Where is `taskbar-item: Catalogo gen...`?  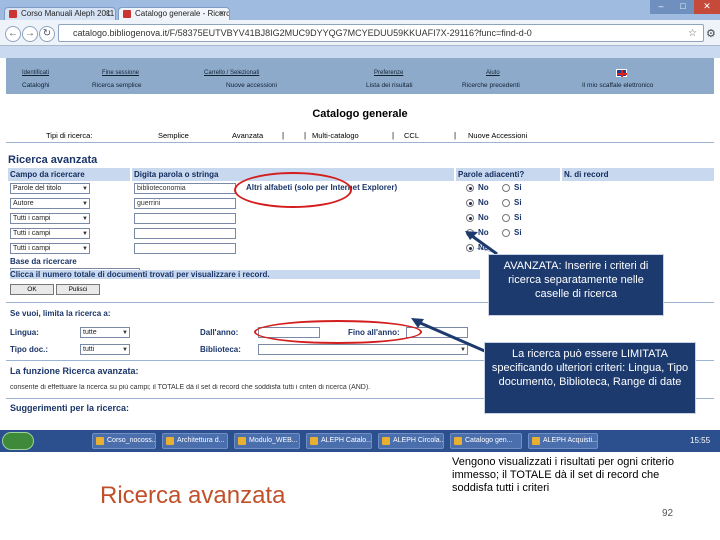 taskbar-item: Catalogo gen... is located at coordinates (486, 441).